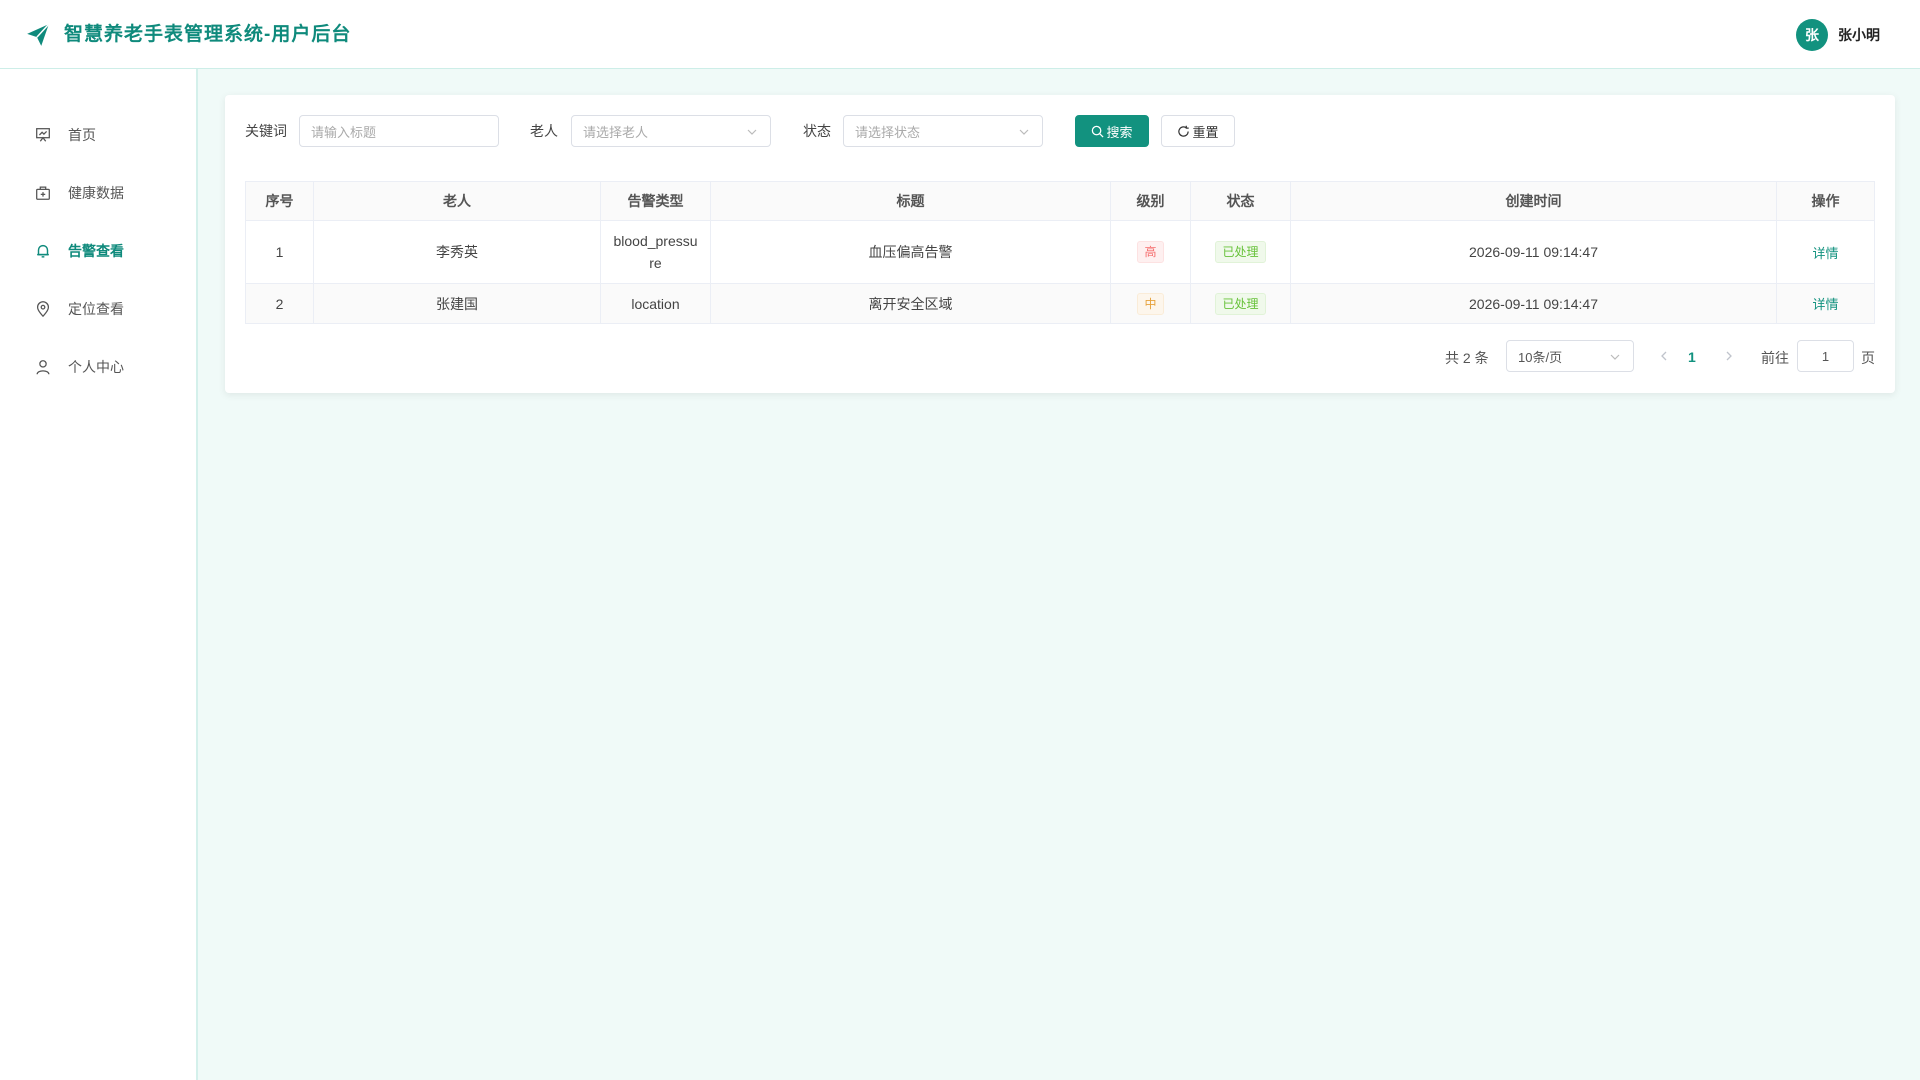  What do you see at coordinates (1098, 131) in the screenshot?
I see `search-icon` at bounding box center [1098, 131].